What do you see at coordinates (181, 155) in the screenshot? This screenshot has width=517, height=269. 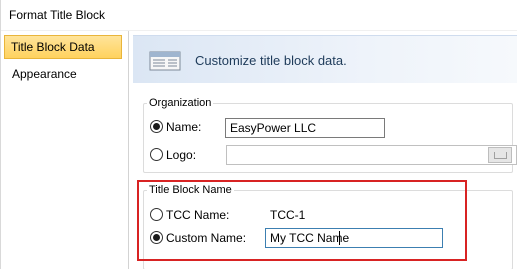 I see `logo-radio-label: Logo:` at bounding box center [181, 155].